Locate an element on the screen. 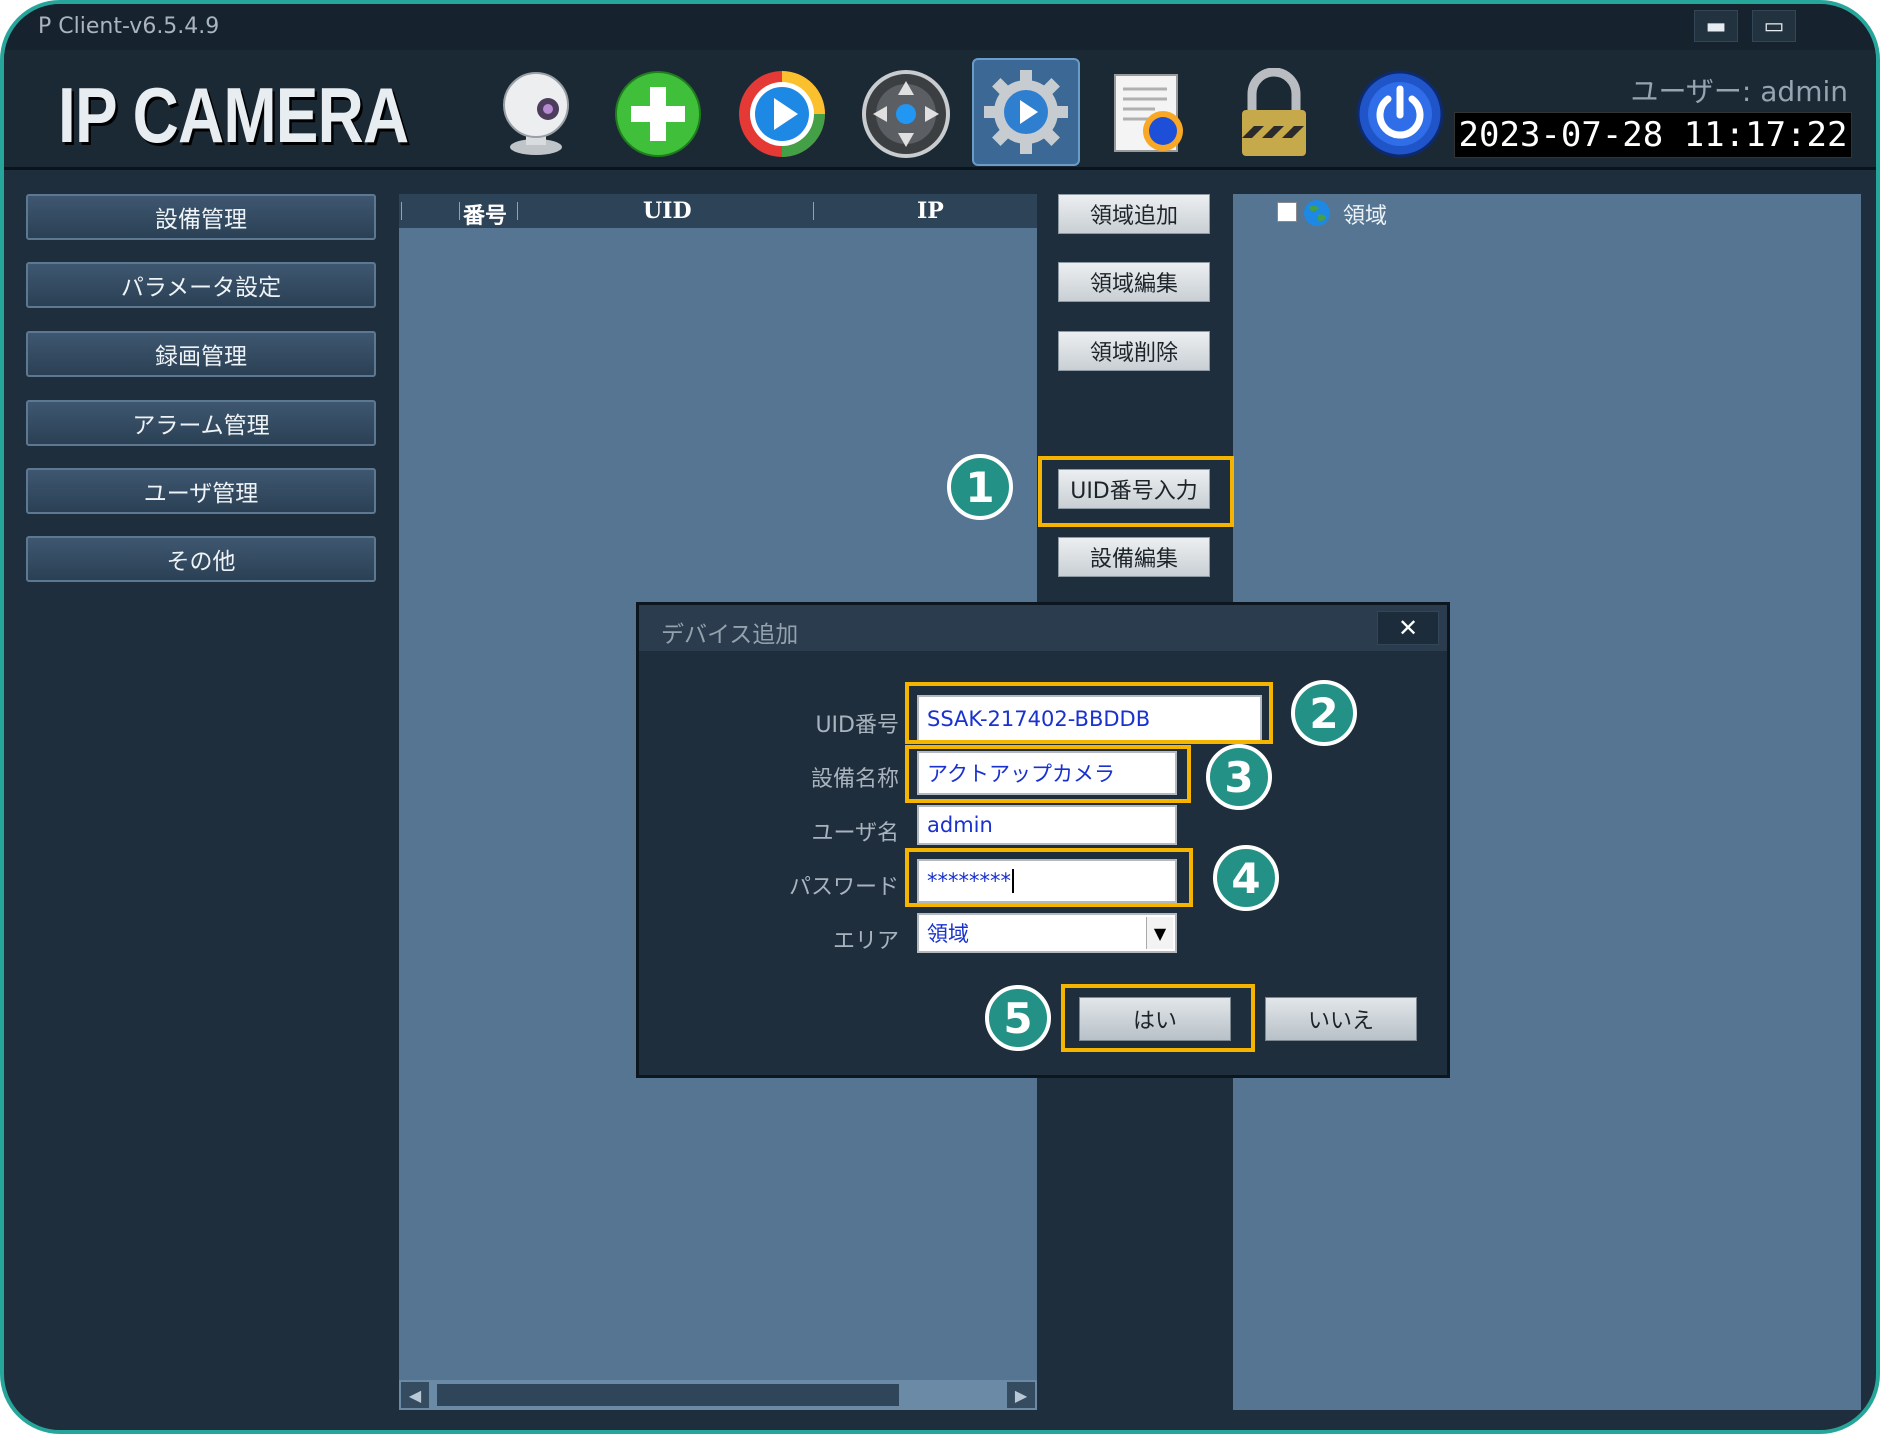  password-label: パスワード is located at coordinates (843, 887).